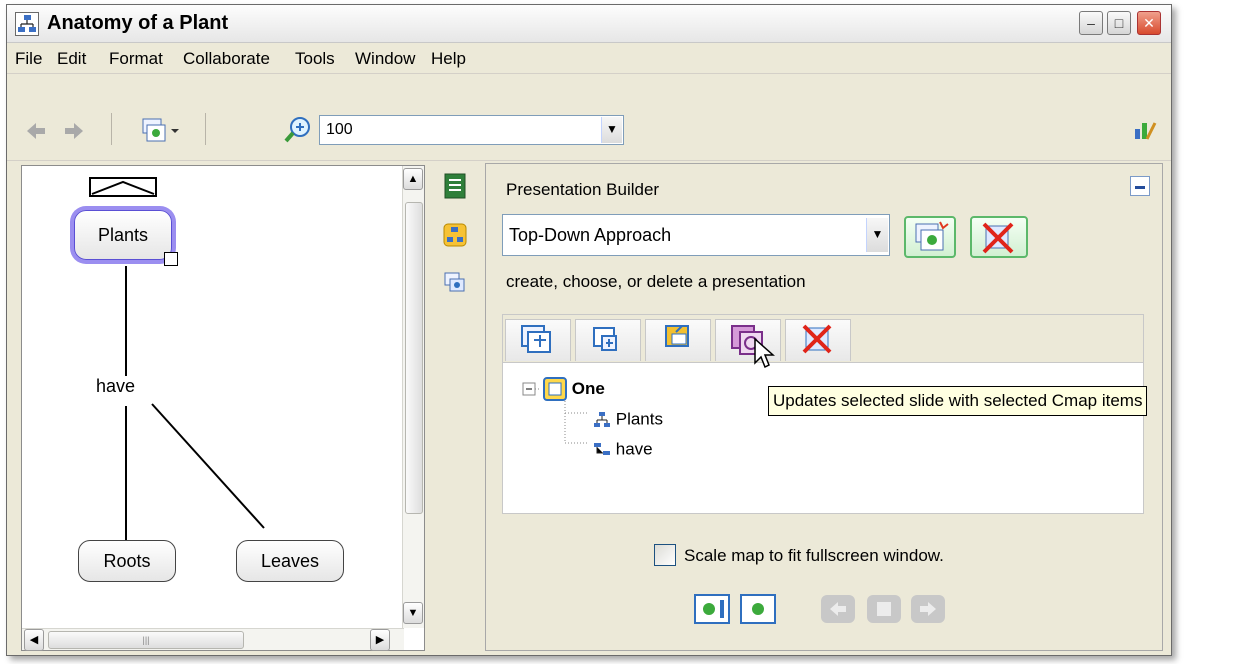  I want to click on next-icon, so click(928, 609).